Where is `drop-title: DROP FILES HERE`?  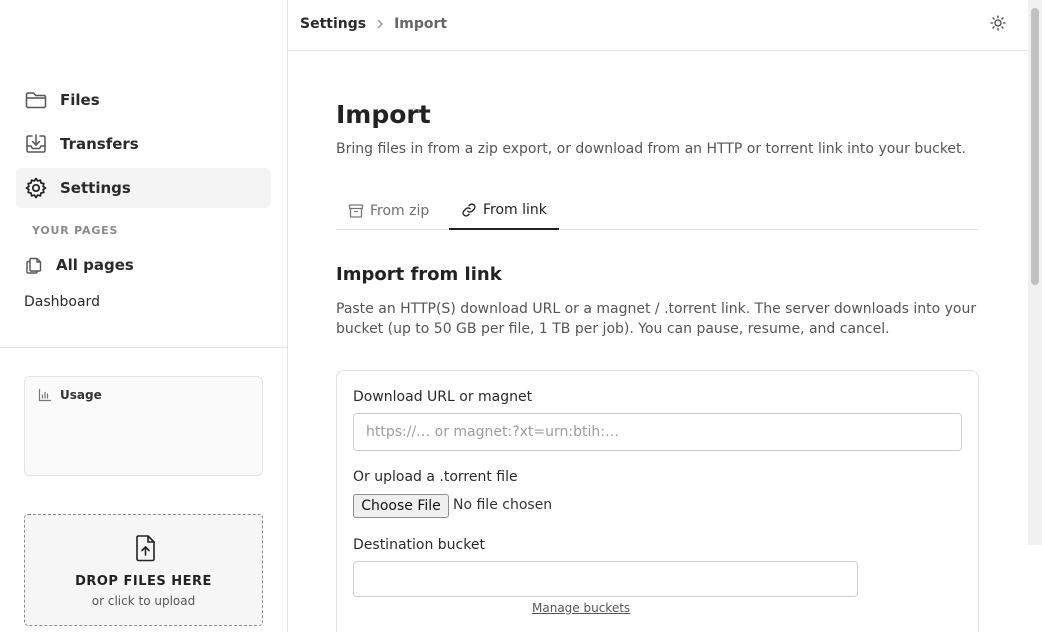 drop-title: DROP FILES HERE is located at coordinates (143, 581).